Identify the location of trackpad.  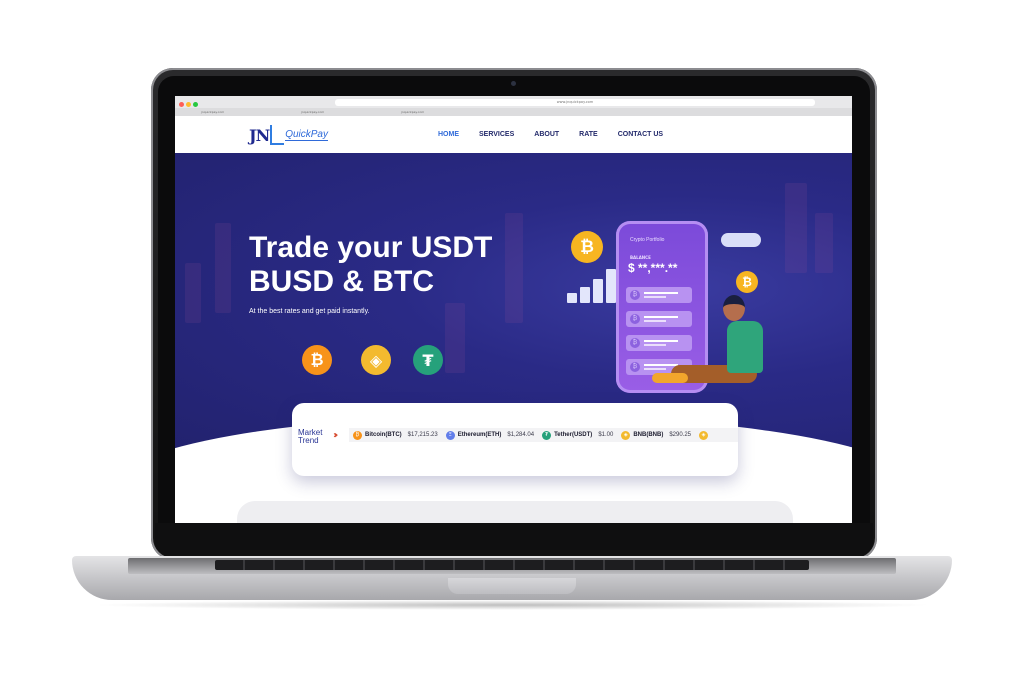
(512, 586).